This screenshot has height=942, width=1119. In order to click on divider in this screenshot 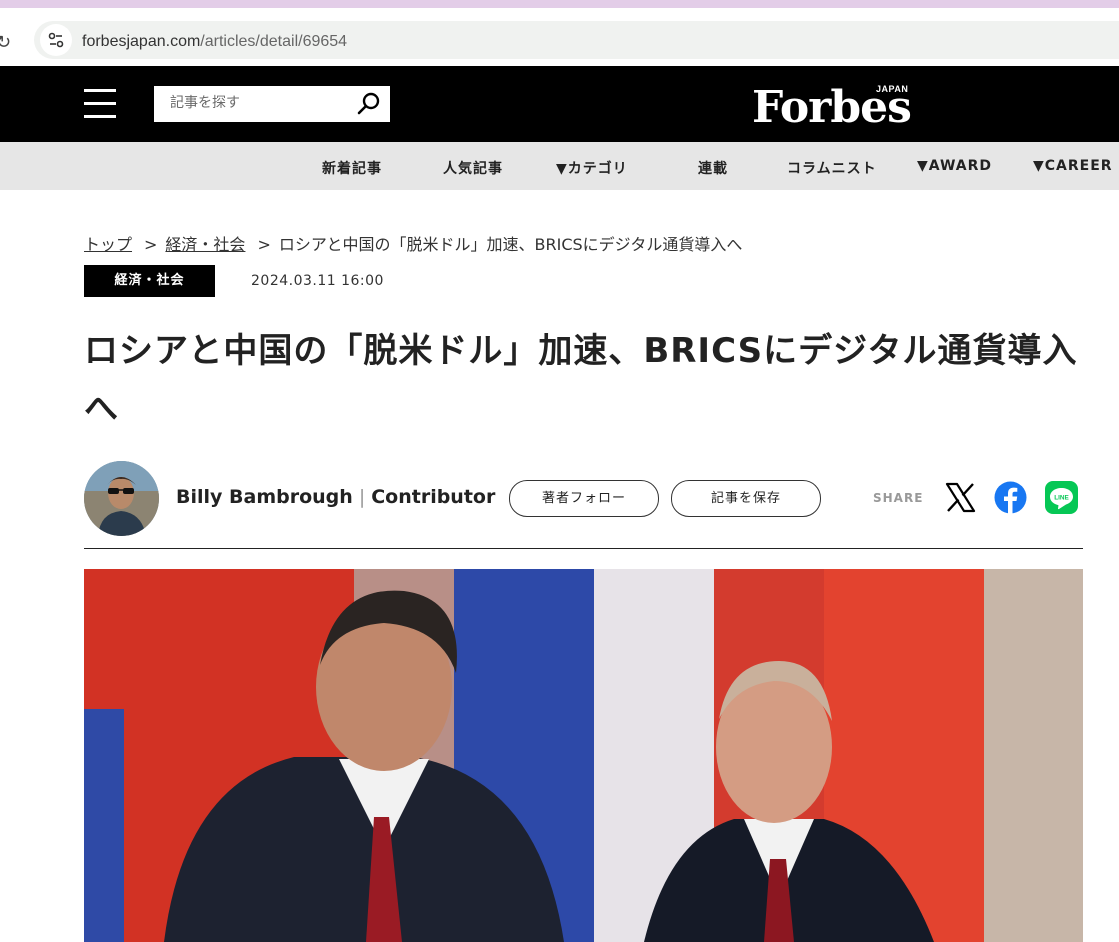, I will do `click(583, 548)`.